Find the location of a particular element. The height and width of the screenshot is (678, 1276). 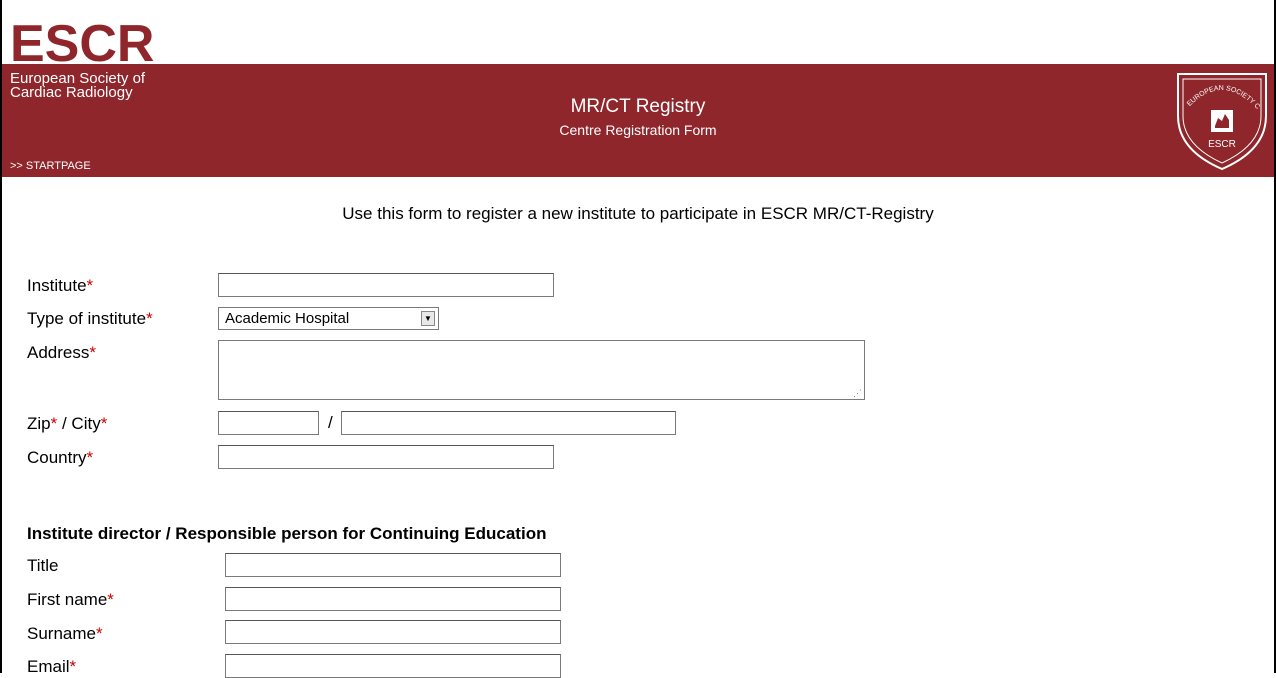

address-label-text: Address is located at coordinates (58, 352).